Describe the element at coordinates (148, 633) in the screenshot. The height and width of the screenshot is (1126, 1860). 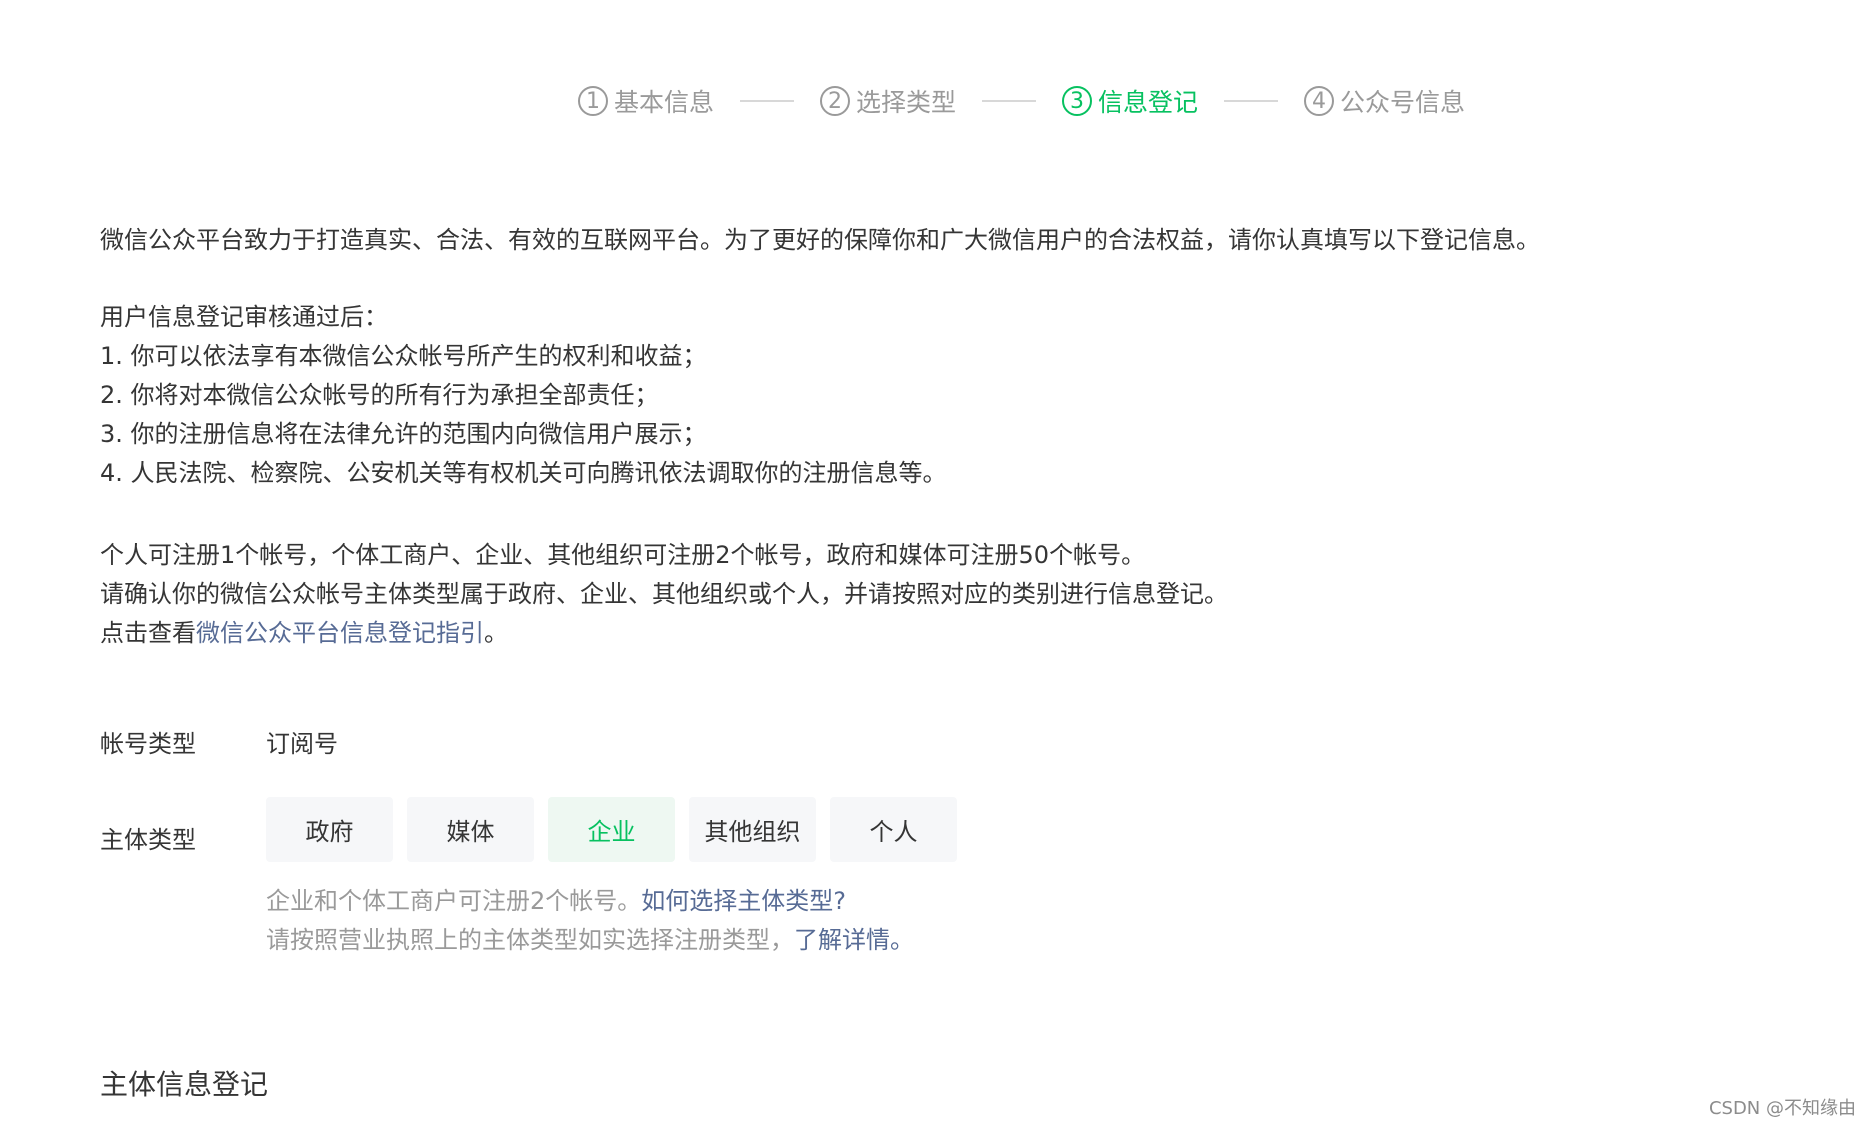
I see `guide-prefix: 点击查看` at that location.